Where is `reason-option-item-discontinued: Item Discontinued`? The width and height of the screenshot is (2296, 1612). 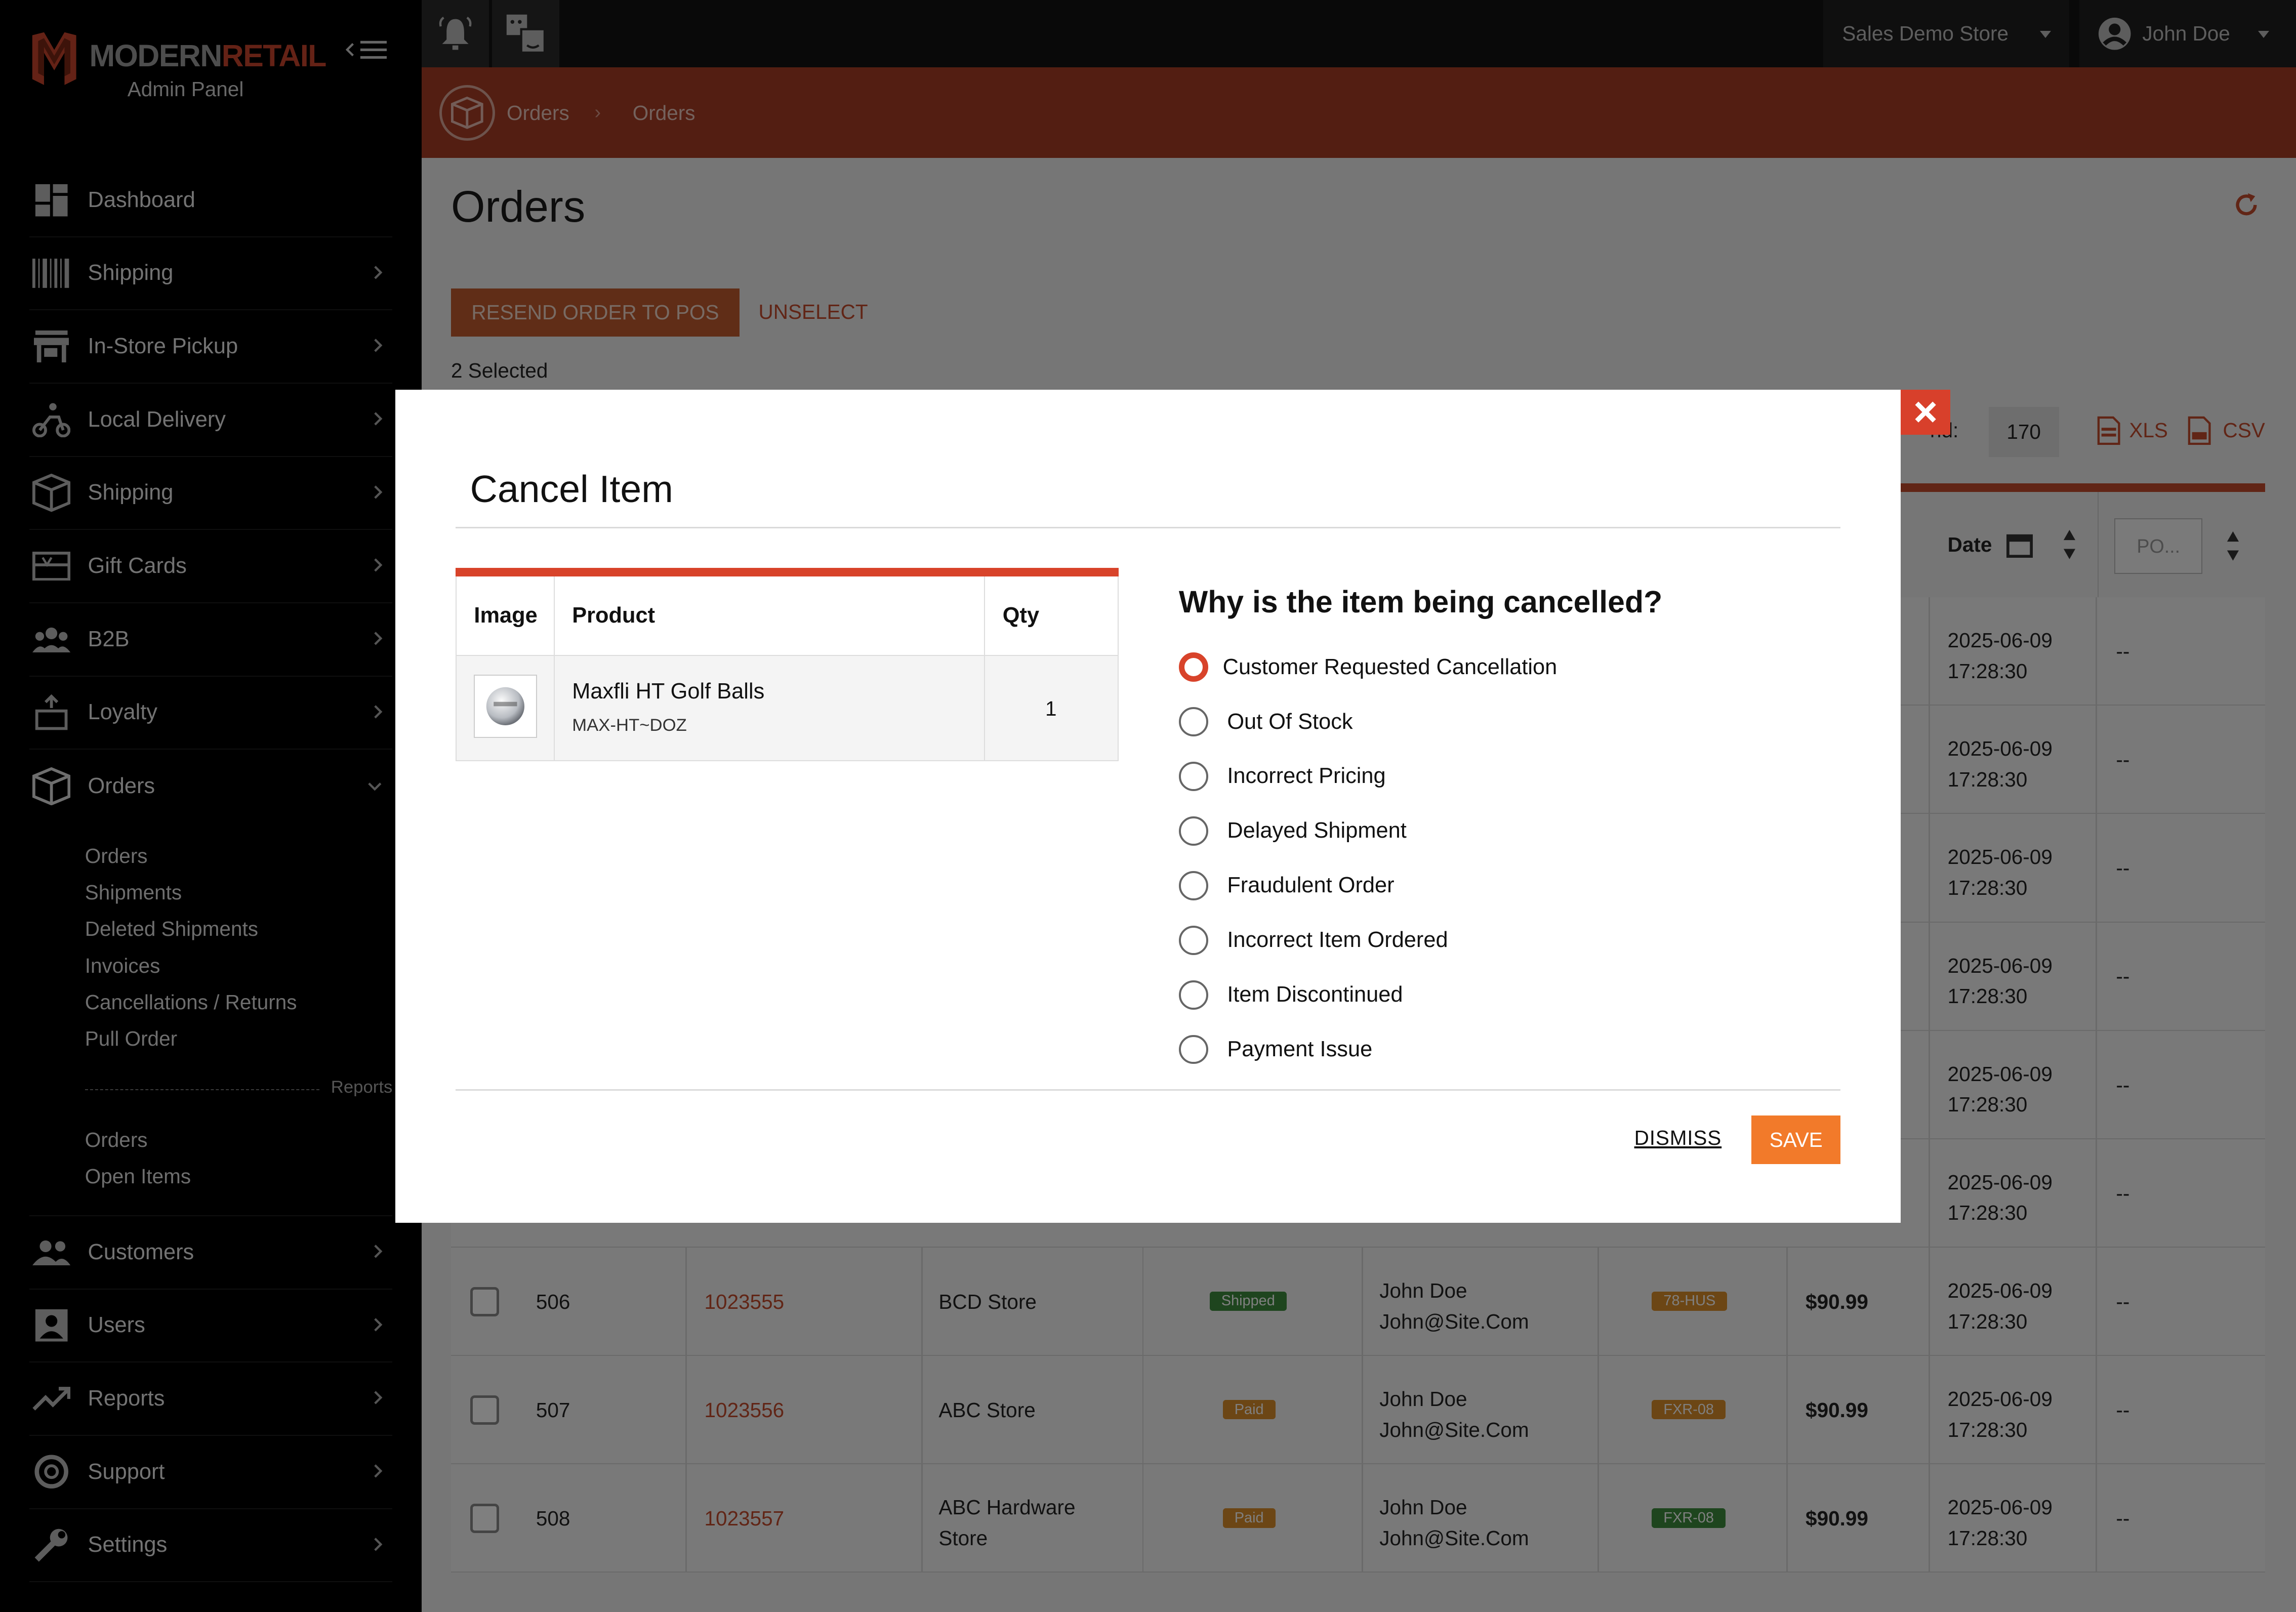 reason-option-item-discontinued: Item Discontinued is located at coordinates (1367, 995).